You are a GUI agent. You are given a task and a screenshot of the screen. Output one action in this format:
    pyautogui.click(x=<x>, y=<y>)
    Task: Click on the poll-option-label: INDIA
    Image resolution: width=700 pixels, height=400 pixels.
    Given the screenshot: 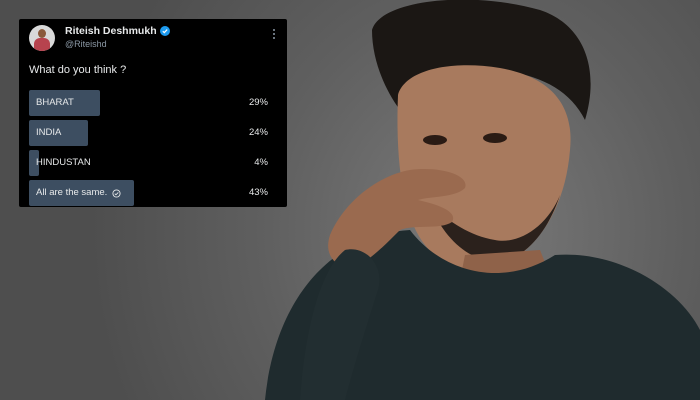 What is the action you would take?
    pyautogui.click(x=49, y=132)
    